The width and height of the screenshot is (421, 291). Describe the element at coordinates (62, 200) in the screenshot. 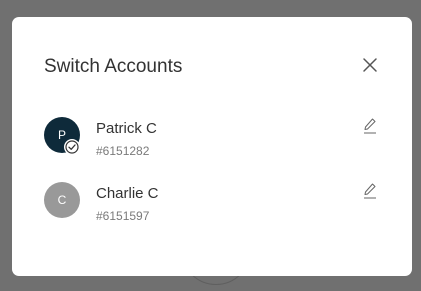

I see `avatar: C` at that location.